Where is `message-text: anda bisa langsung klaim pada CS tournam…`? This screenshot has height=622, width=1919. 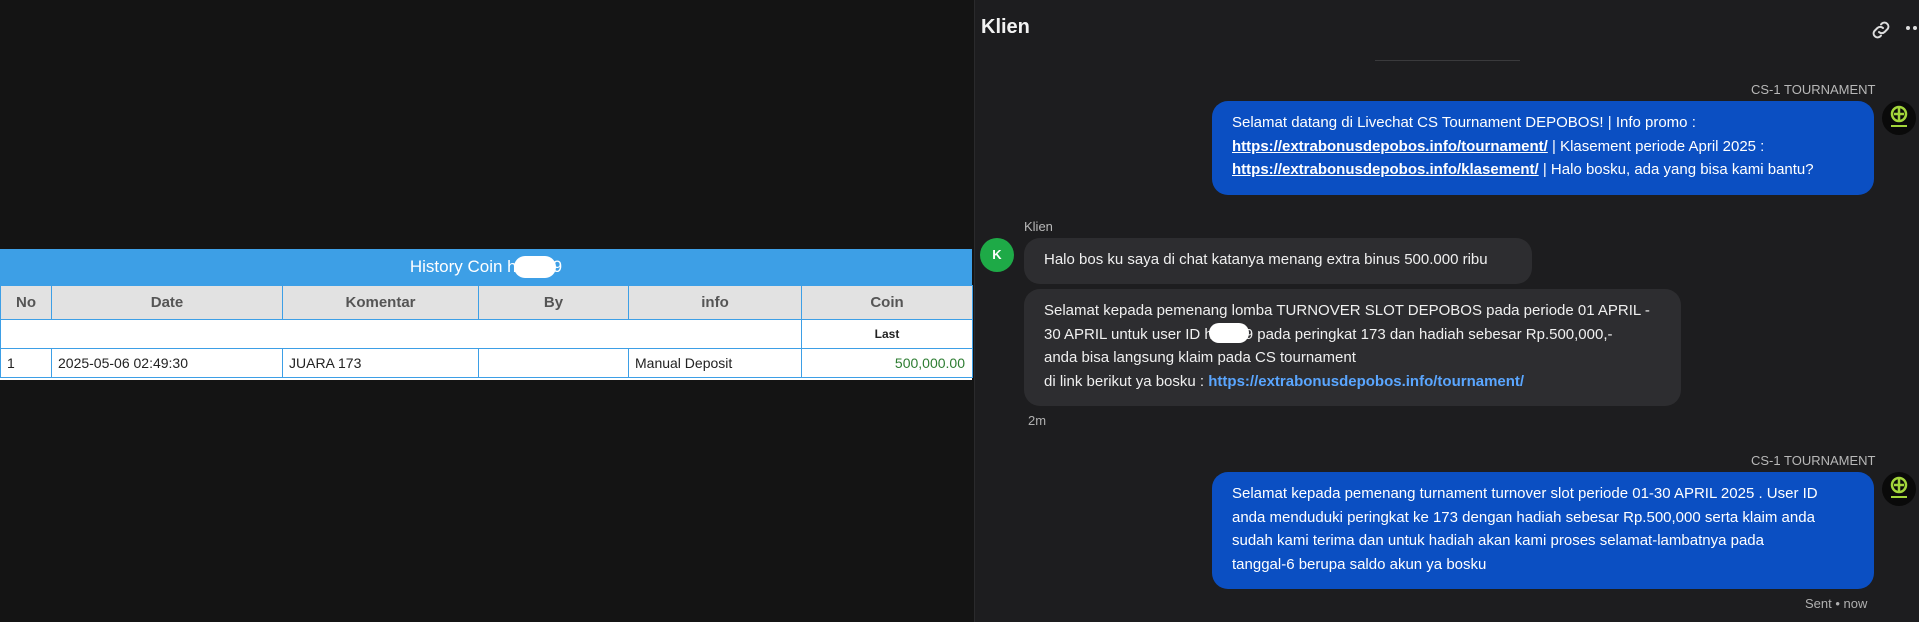
message-text: anda bisa langsung klaim pada CS tournam… is located at coordinates (1200, 357).